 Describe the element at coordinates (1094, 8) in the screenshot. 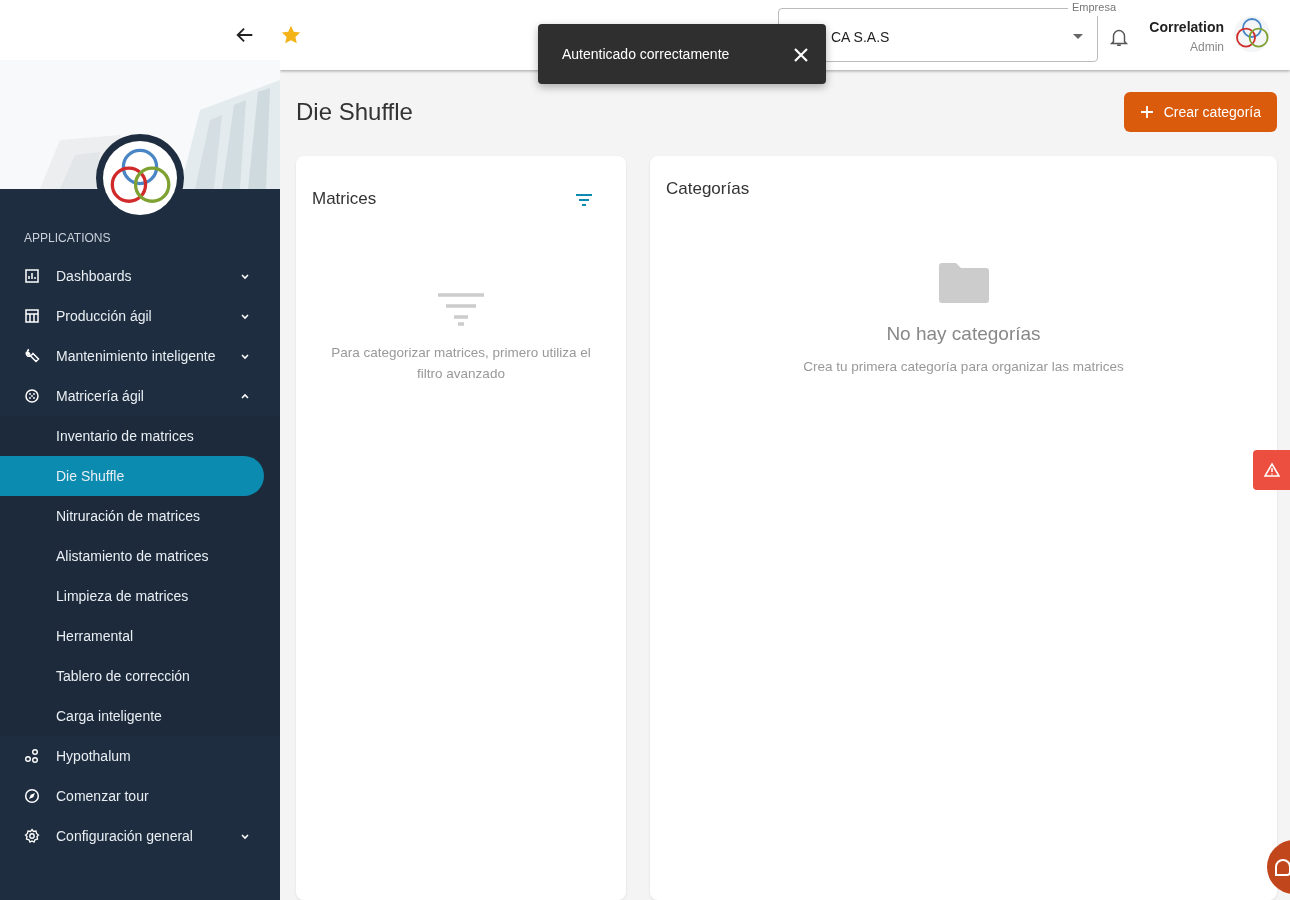

I see `field-label: Empresa` at that location.